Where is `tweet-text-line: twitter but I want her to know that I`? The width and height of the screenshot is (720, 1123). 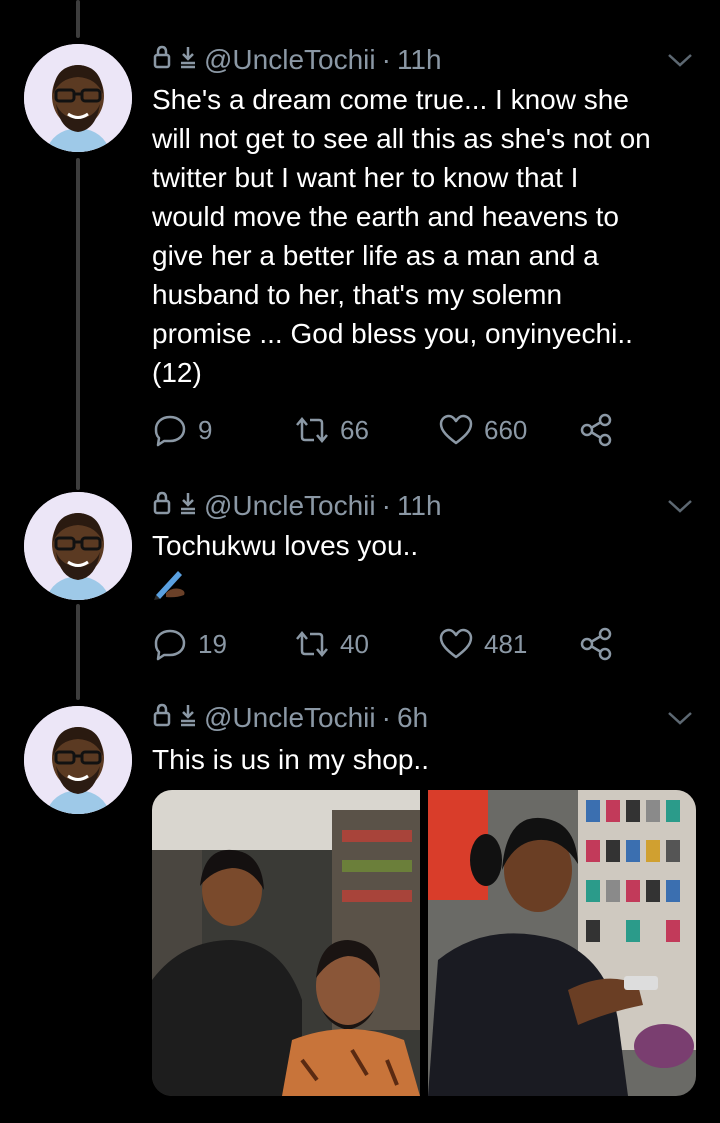
tweet-text-line: twitter but I want her to know that I is located at coordinates (365, 177).